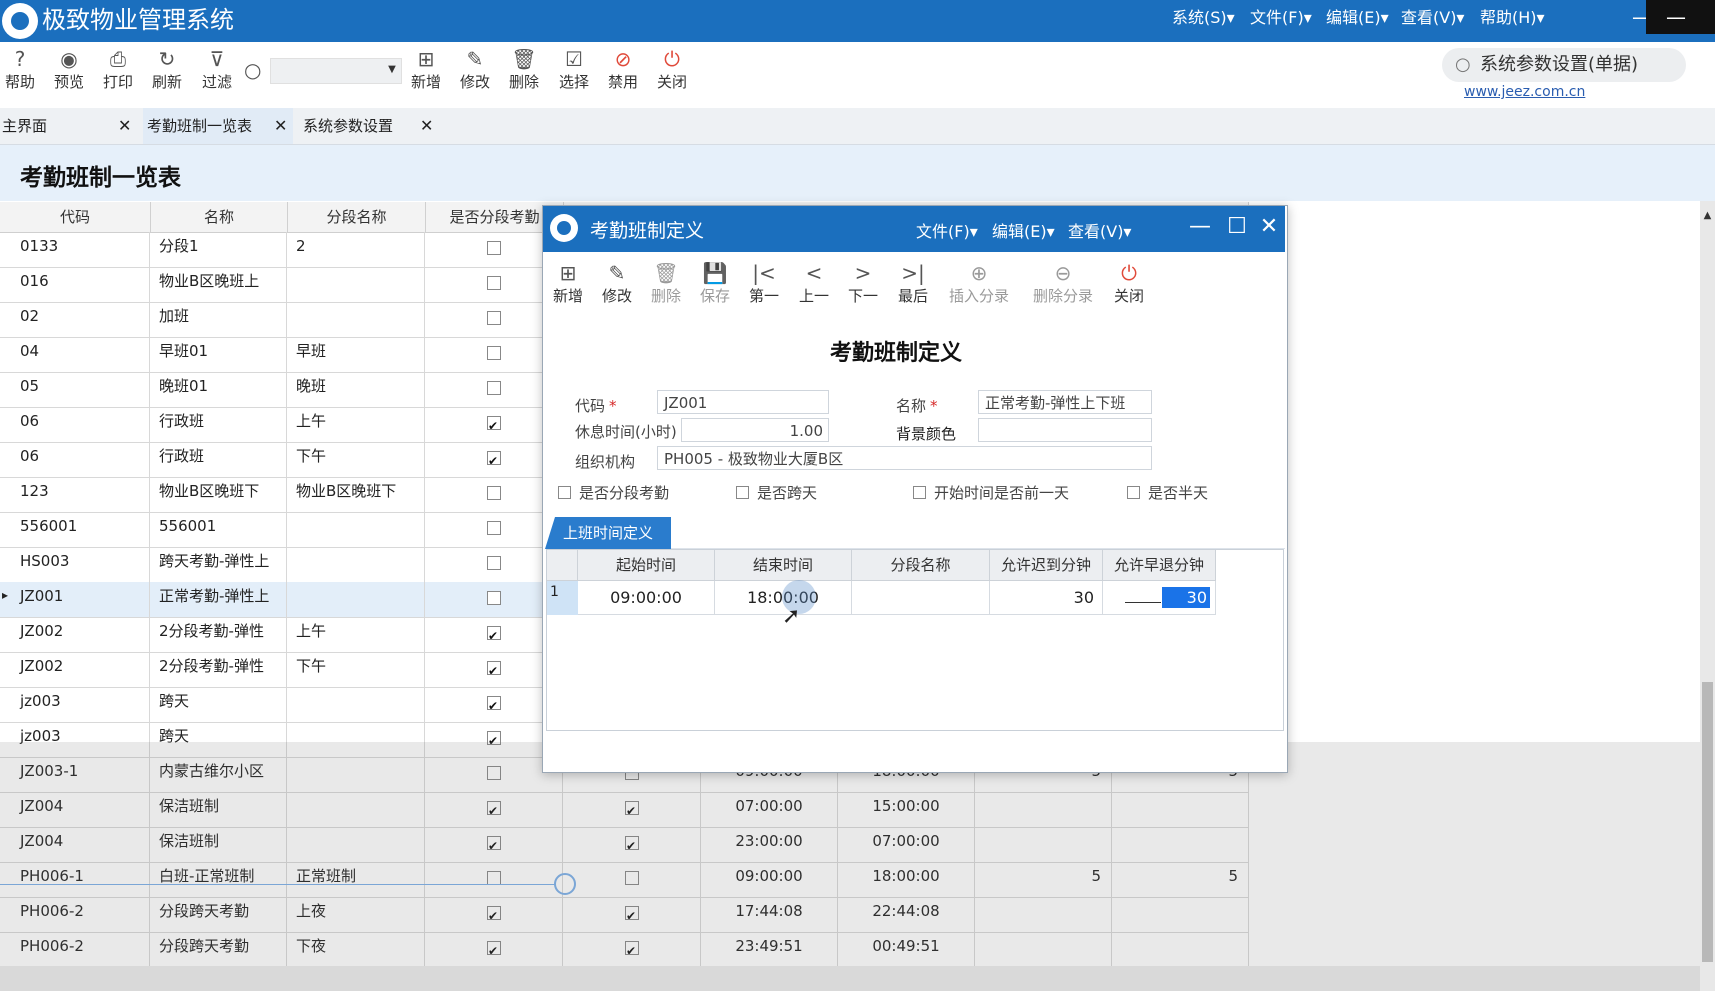 This screenshot has width=1715, height=991. What do you see at coordinates (80, 844) in the screenshot?
I see `cell-code: JZ004` at bounding box center [80, 844].